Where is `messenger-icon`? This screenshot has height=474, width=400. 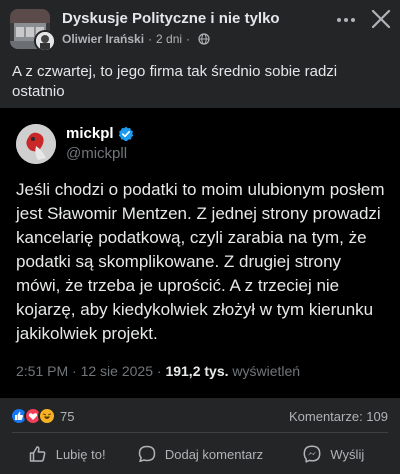 messenger-icon is located at coordinates (312, 454).